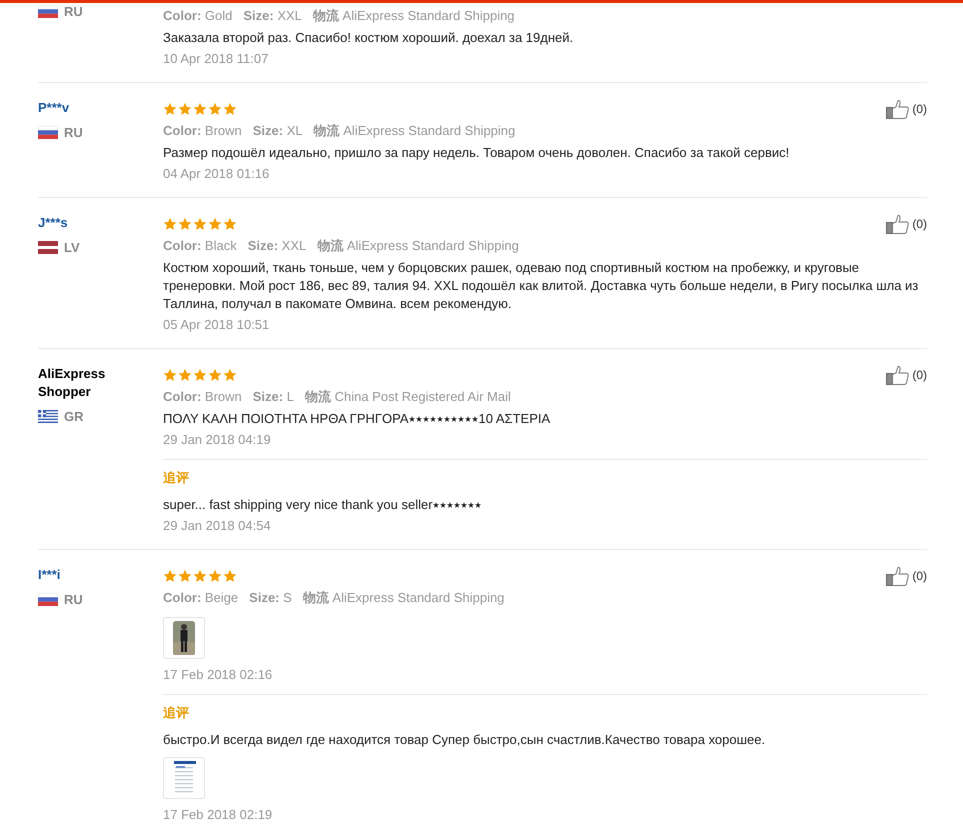 The height and width of the screenshot is (838, 963). Describe the element at coordinates (368, 38) in the screenshot. I see `review-text: Заказала второй раз. Спасибо! костюм хороший. доехал за 19дней.` at that location.